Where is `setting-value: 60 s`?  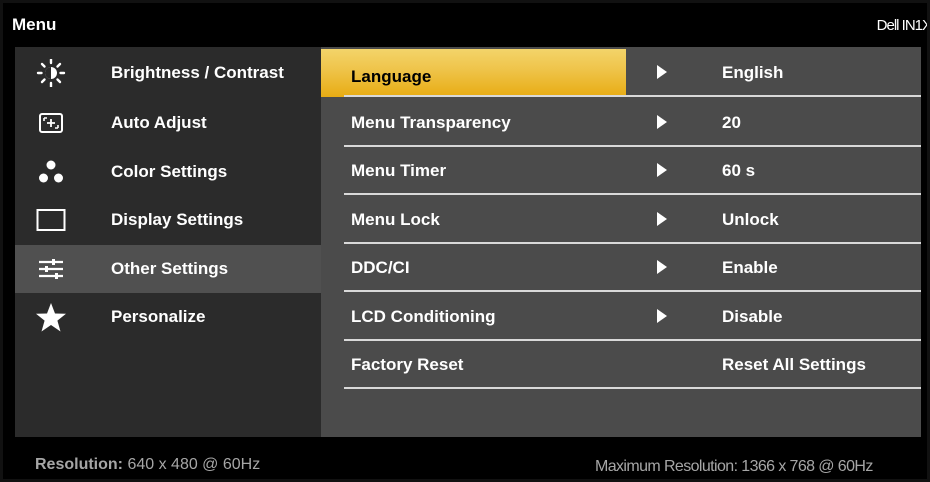
setting-value: 60 s is located at coordinates (739, 170).